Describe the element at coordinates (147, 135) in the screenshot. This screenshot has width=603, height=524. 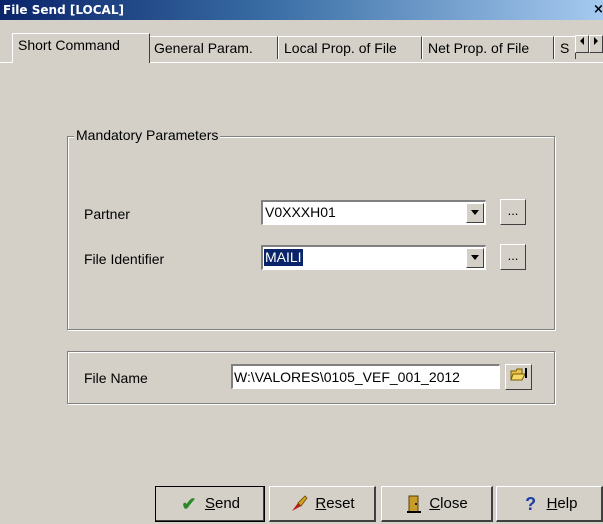
I see `group-legend: Mandatory Parameters` at that location.